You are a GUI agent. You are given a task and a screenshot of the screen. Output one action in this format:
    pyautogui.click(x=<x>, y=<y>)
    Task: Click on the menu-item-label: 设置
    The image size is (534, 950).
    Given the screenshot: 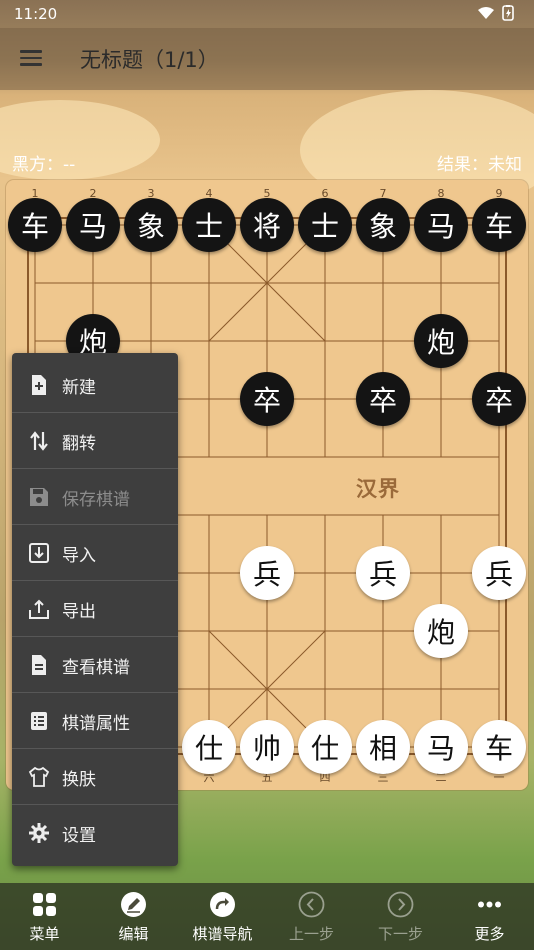 What is the action you would take?
    pyautogui.click(x=79, y=836)
    